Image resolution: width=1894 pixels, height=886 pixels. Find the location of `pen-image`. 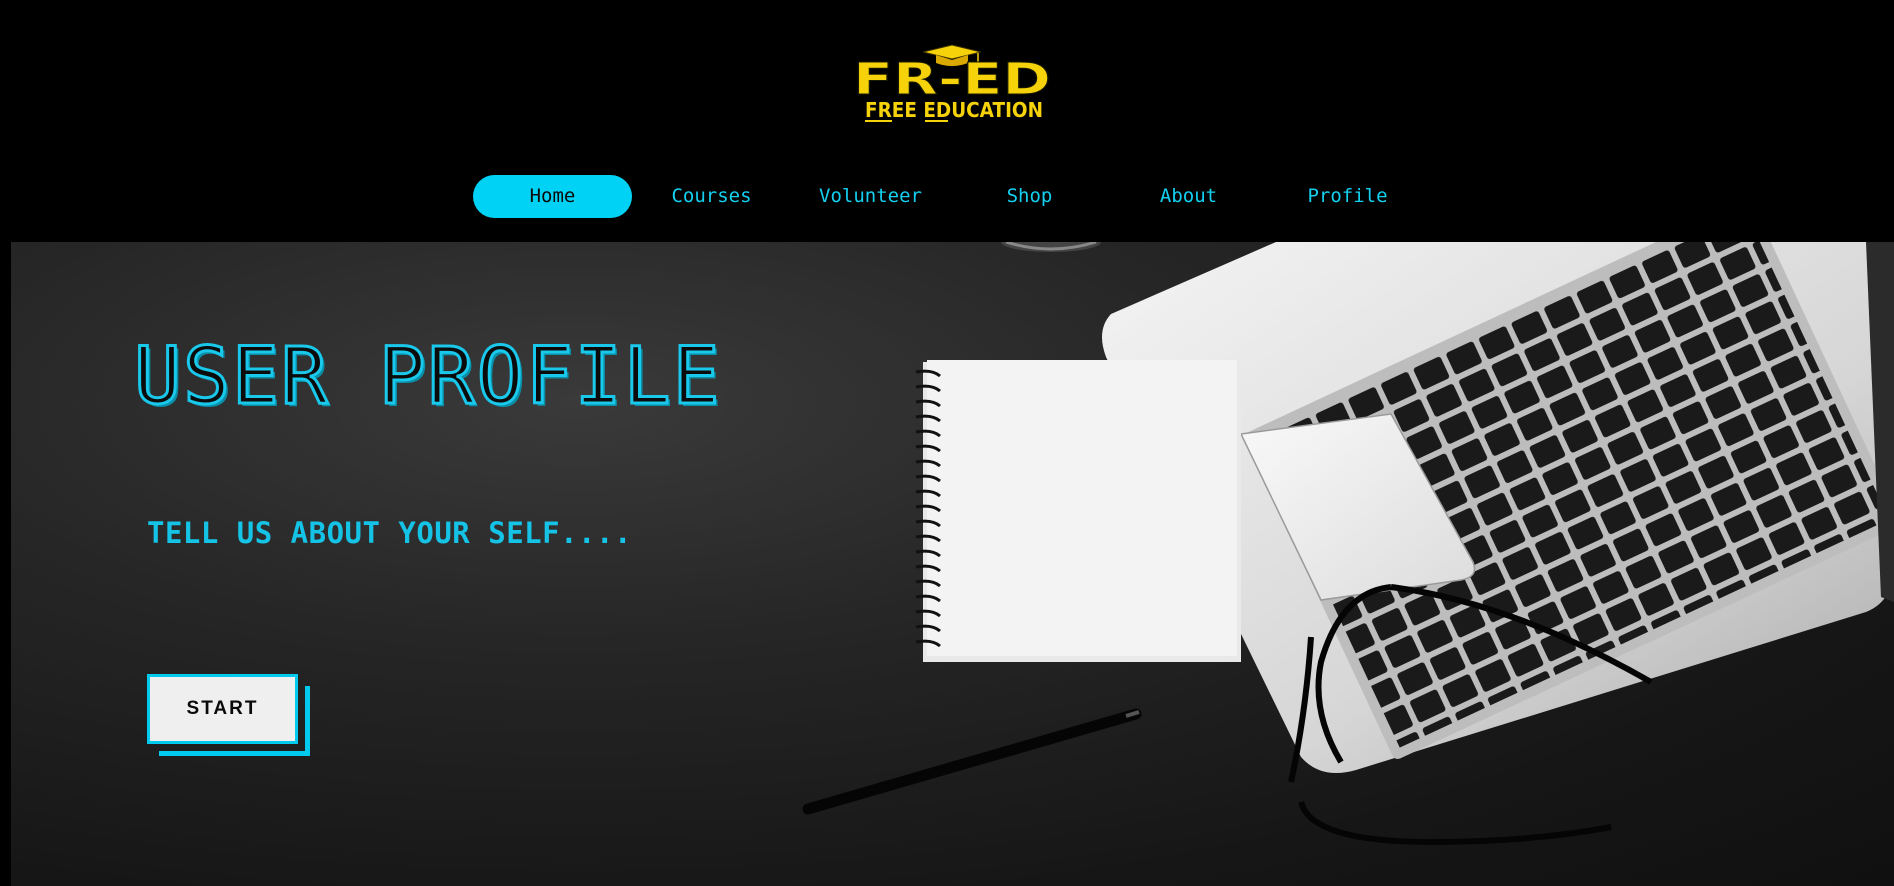

pen-image is located at coordinates (972, 761).